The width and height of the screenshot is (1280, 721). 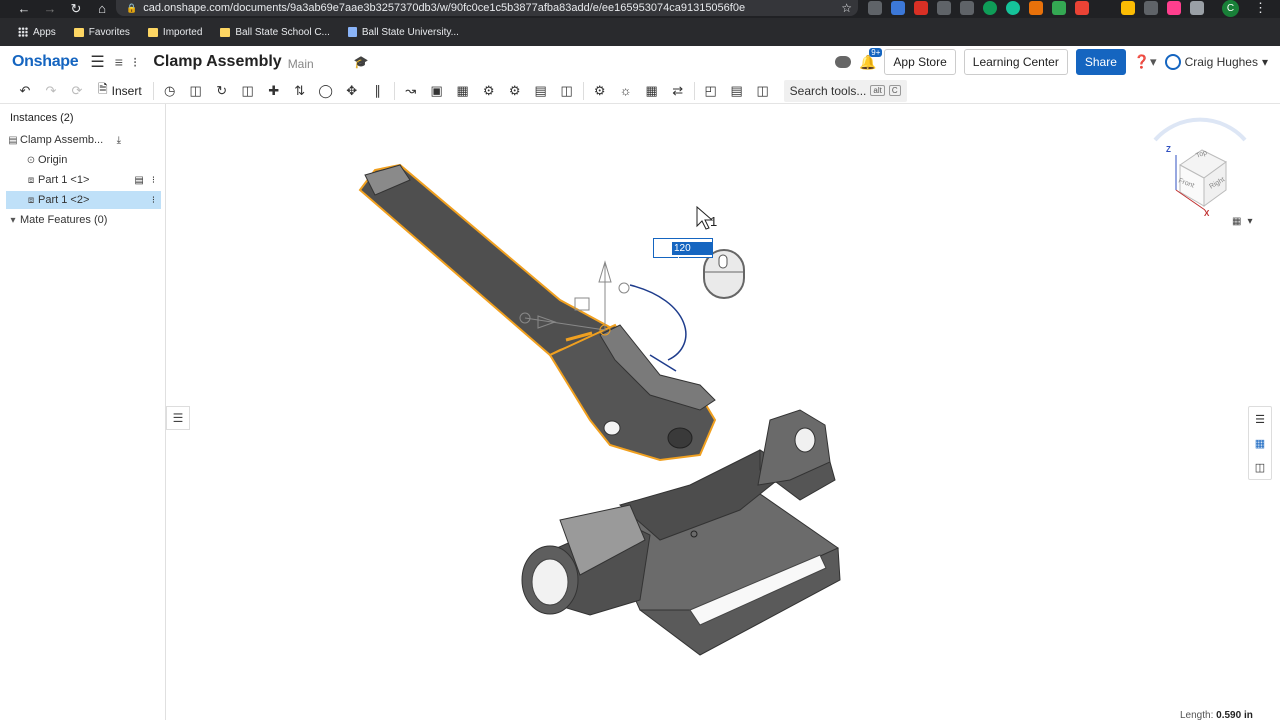 What do you see at coordinates (652, 91) in the screenshot?
I see `hatch-icon: ▦` at bounding box center [652, 91].